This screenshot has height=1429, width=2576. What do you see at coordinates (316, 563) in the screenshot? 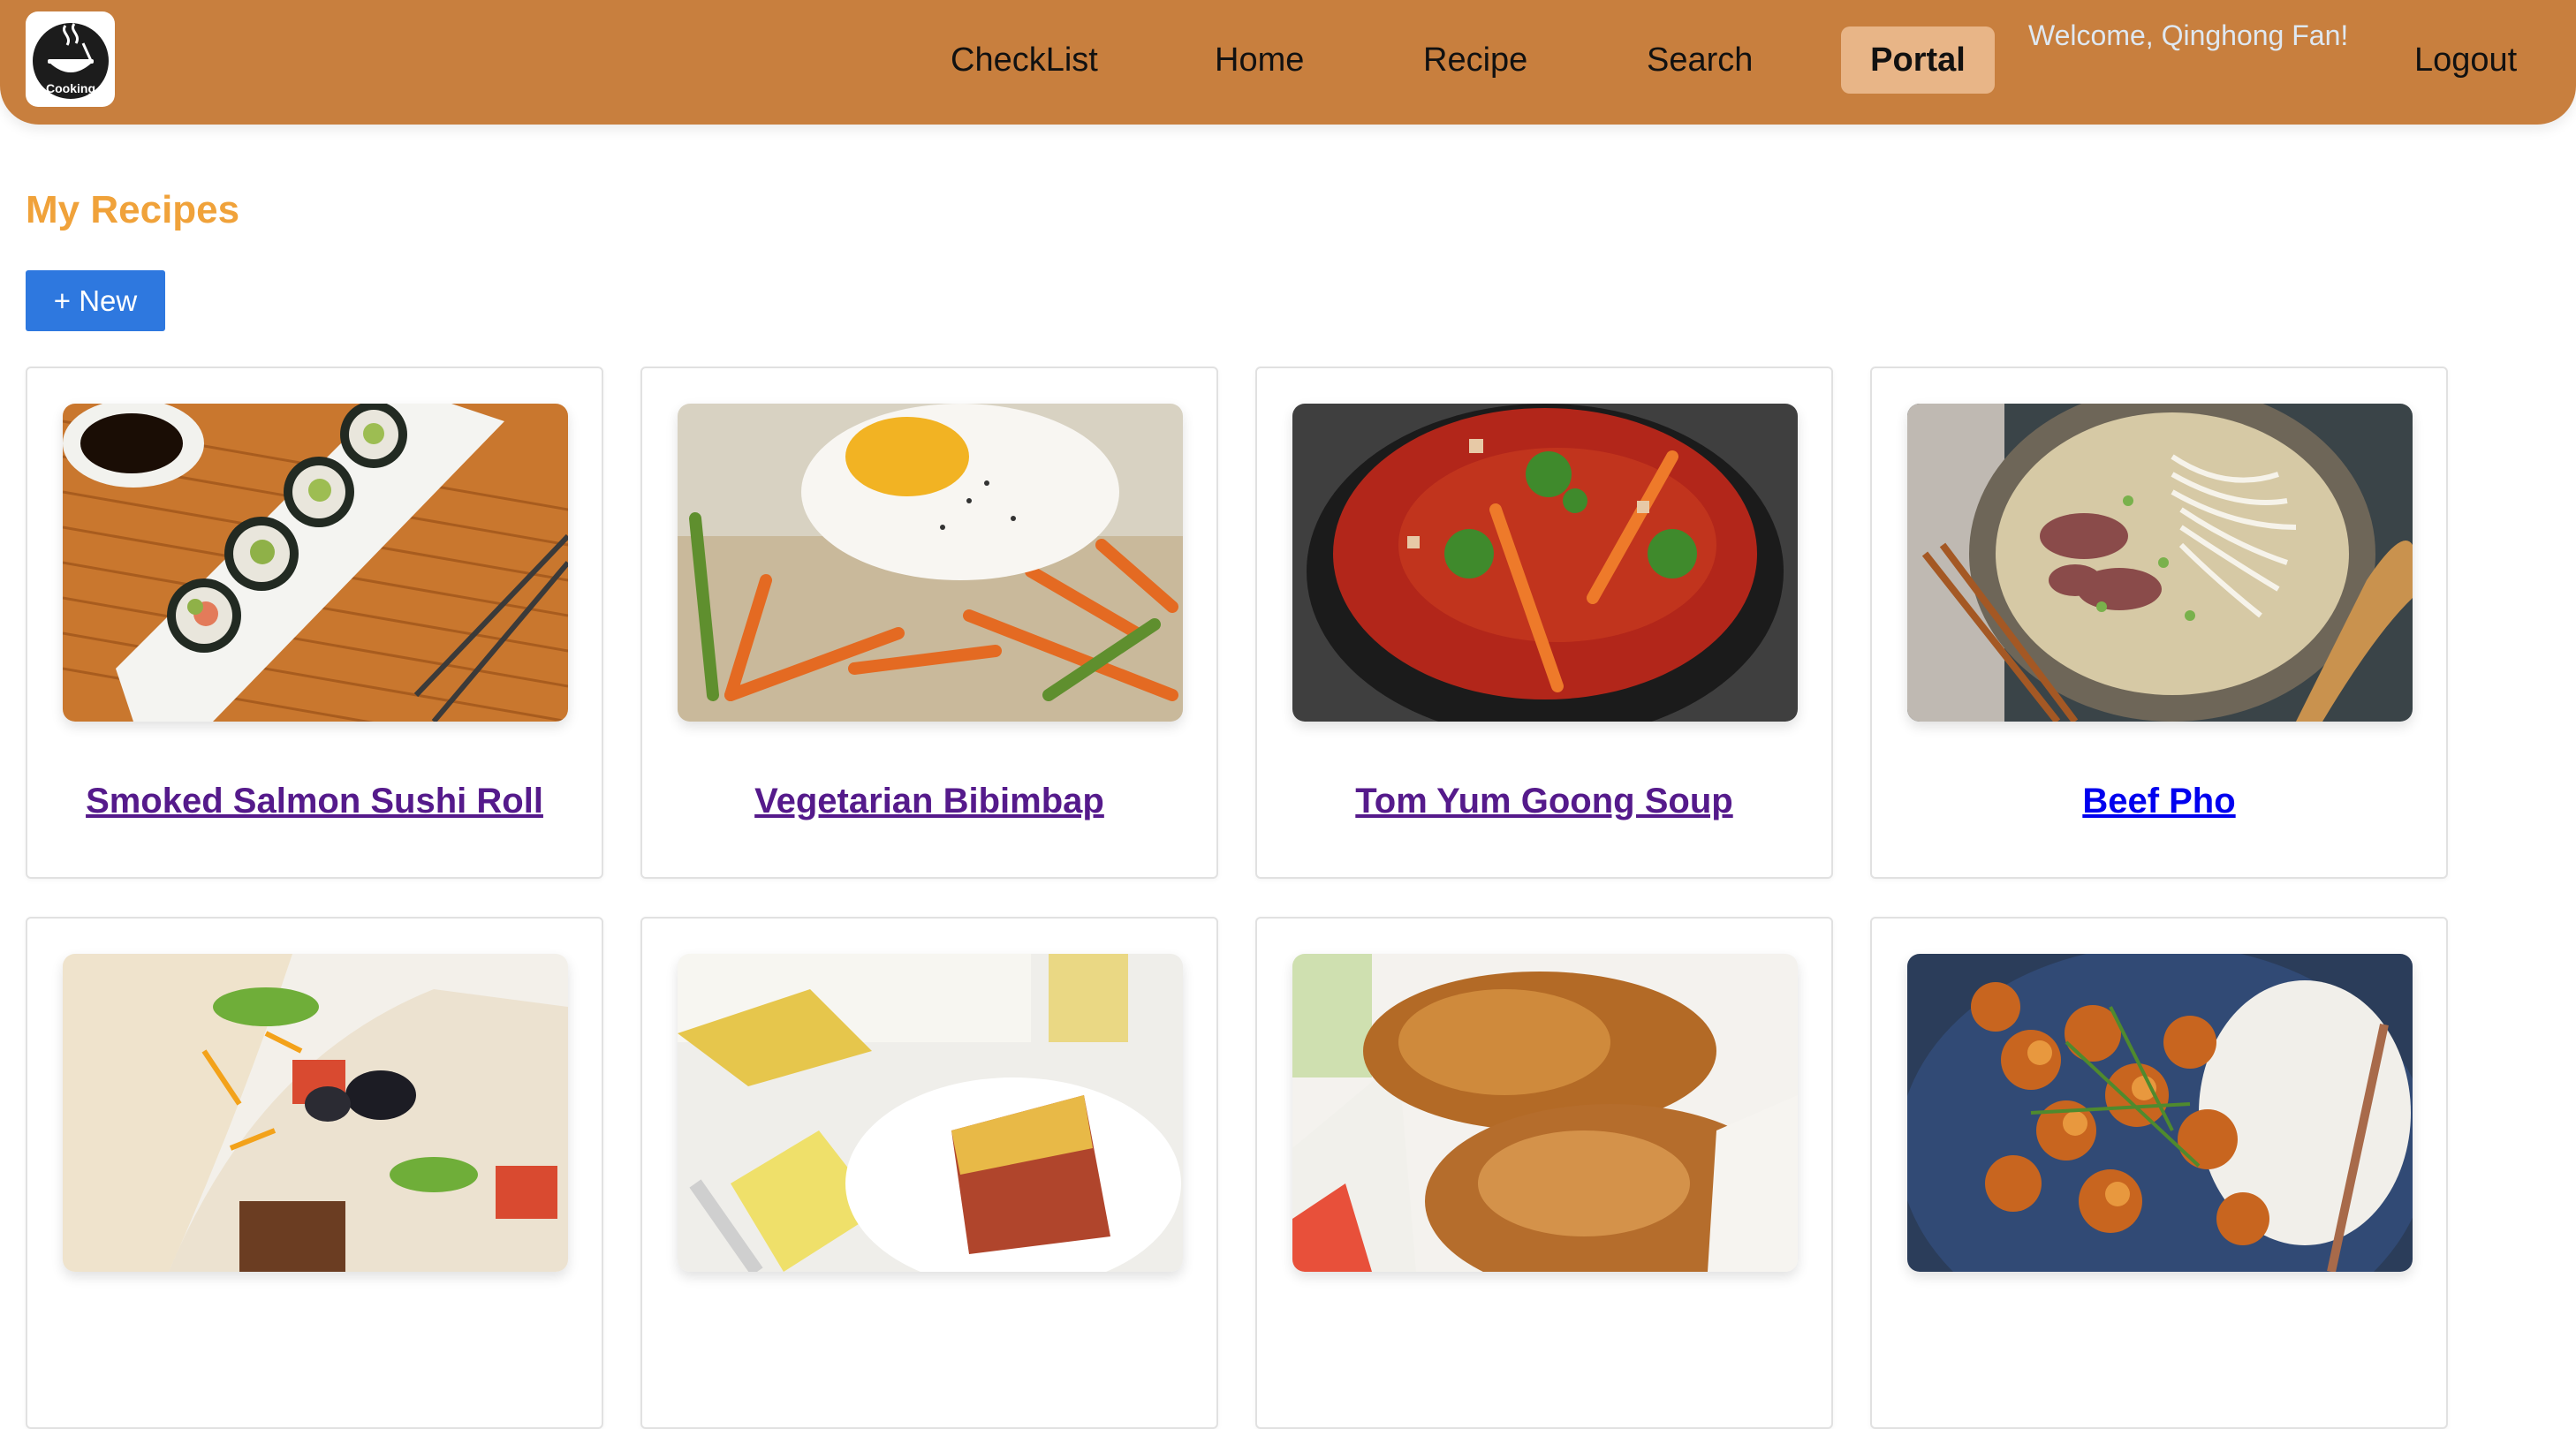
I see `sushi-roll-photo` at bounding box center [316, 563].